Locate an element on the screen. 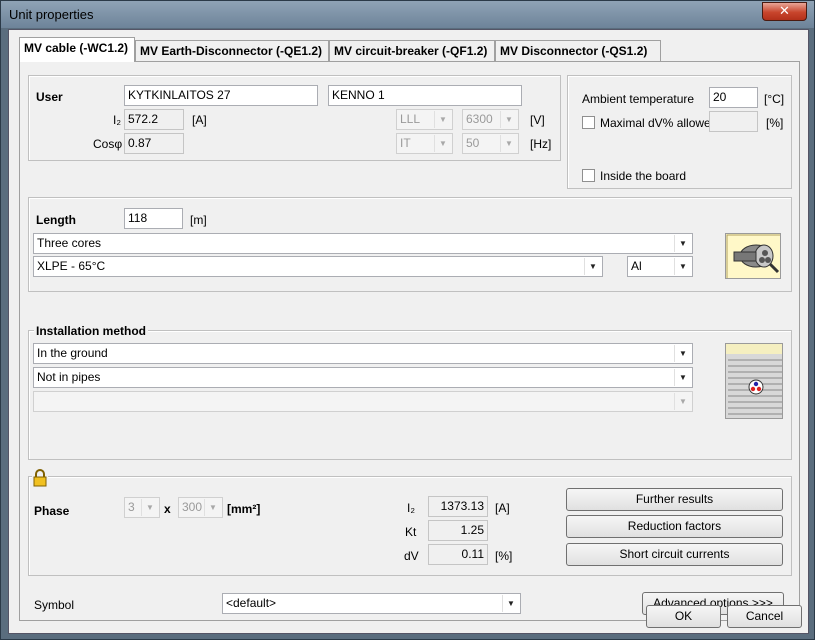 The width and height of the screenshot is (815, 640). system-value: LLL is located at coordinates (410, 119).